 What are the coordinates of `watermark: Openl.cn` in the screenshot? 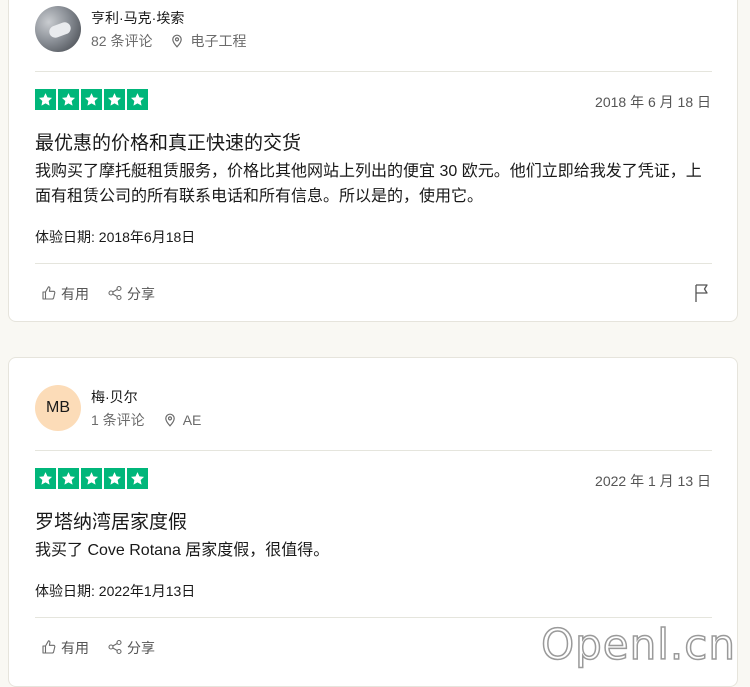 It's located at (638, 644).